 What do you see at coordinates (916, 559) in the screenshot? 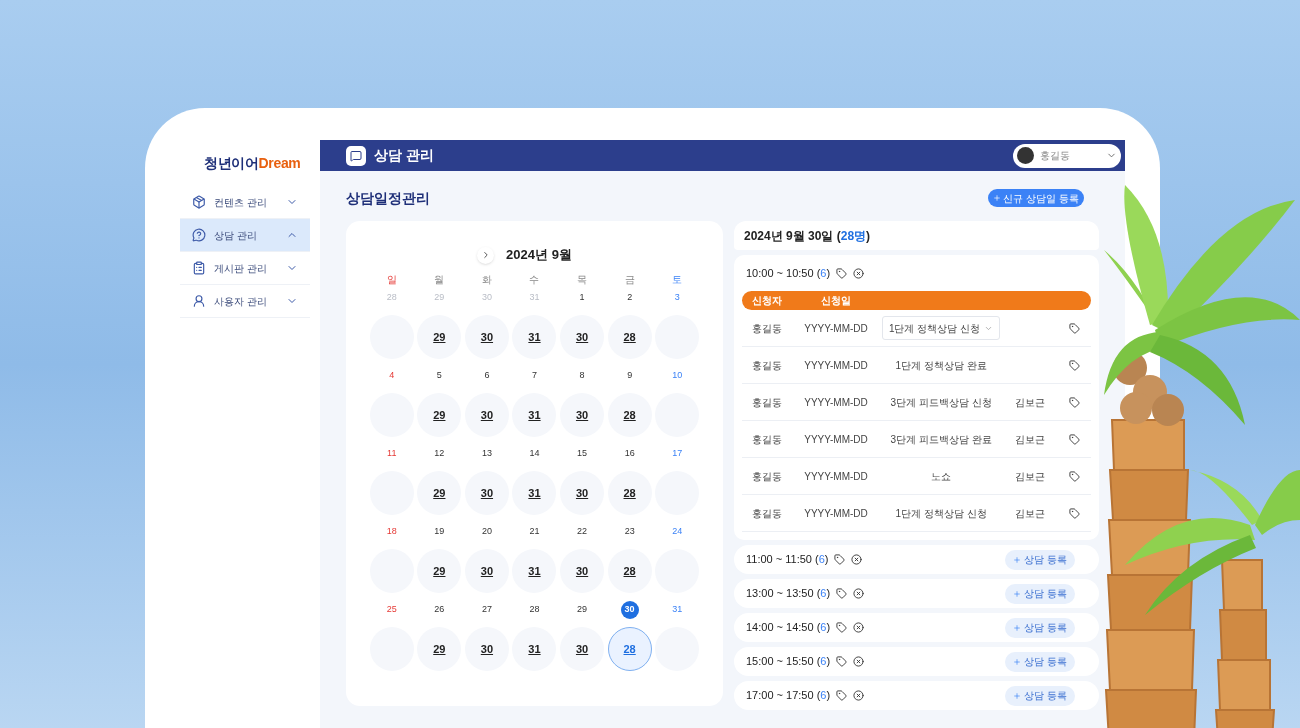
I see `time-slot-card: 11:00 ~ 11:50 (6) 상담 등록` at bounding box center [916, 559].